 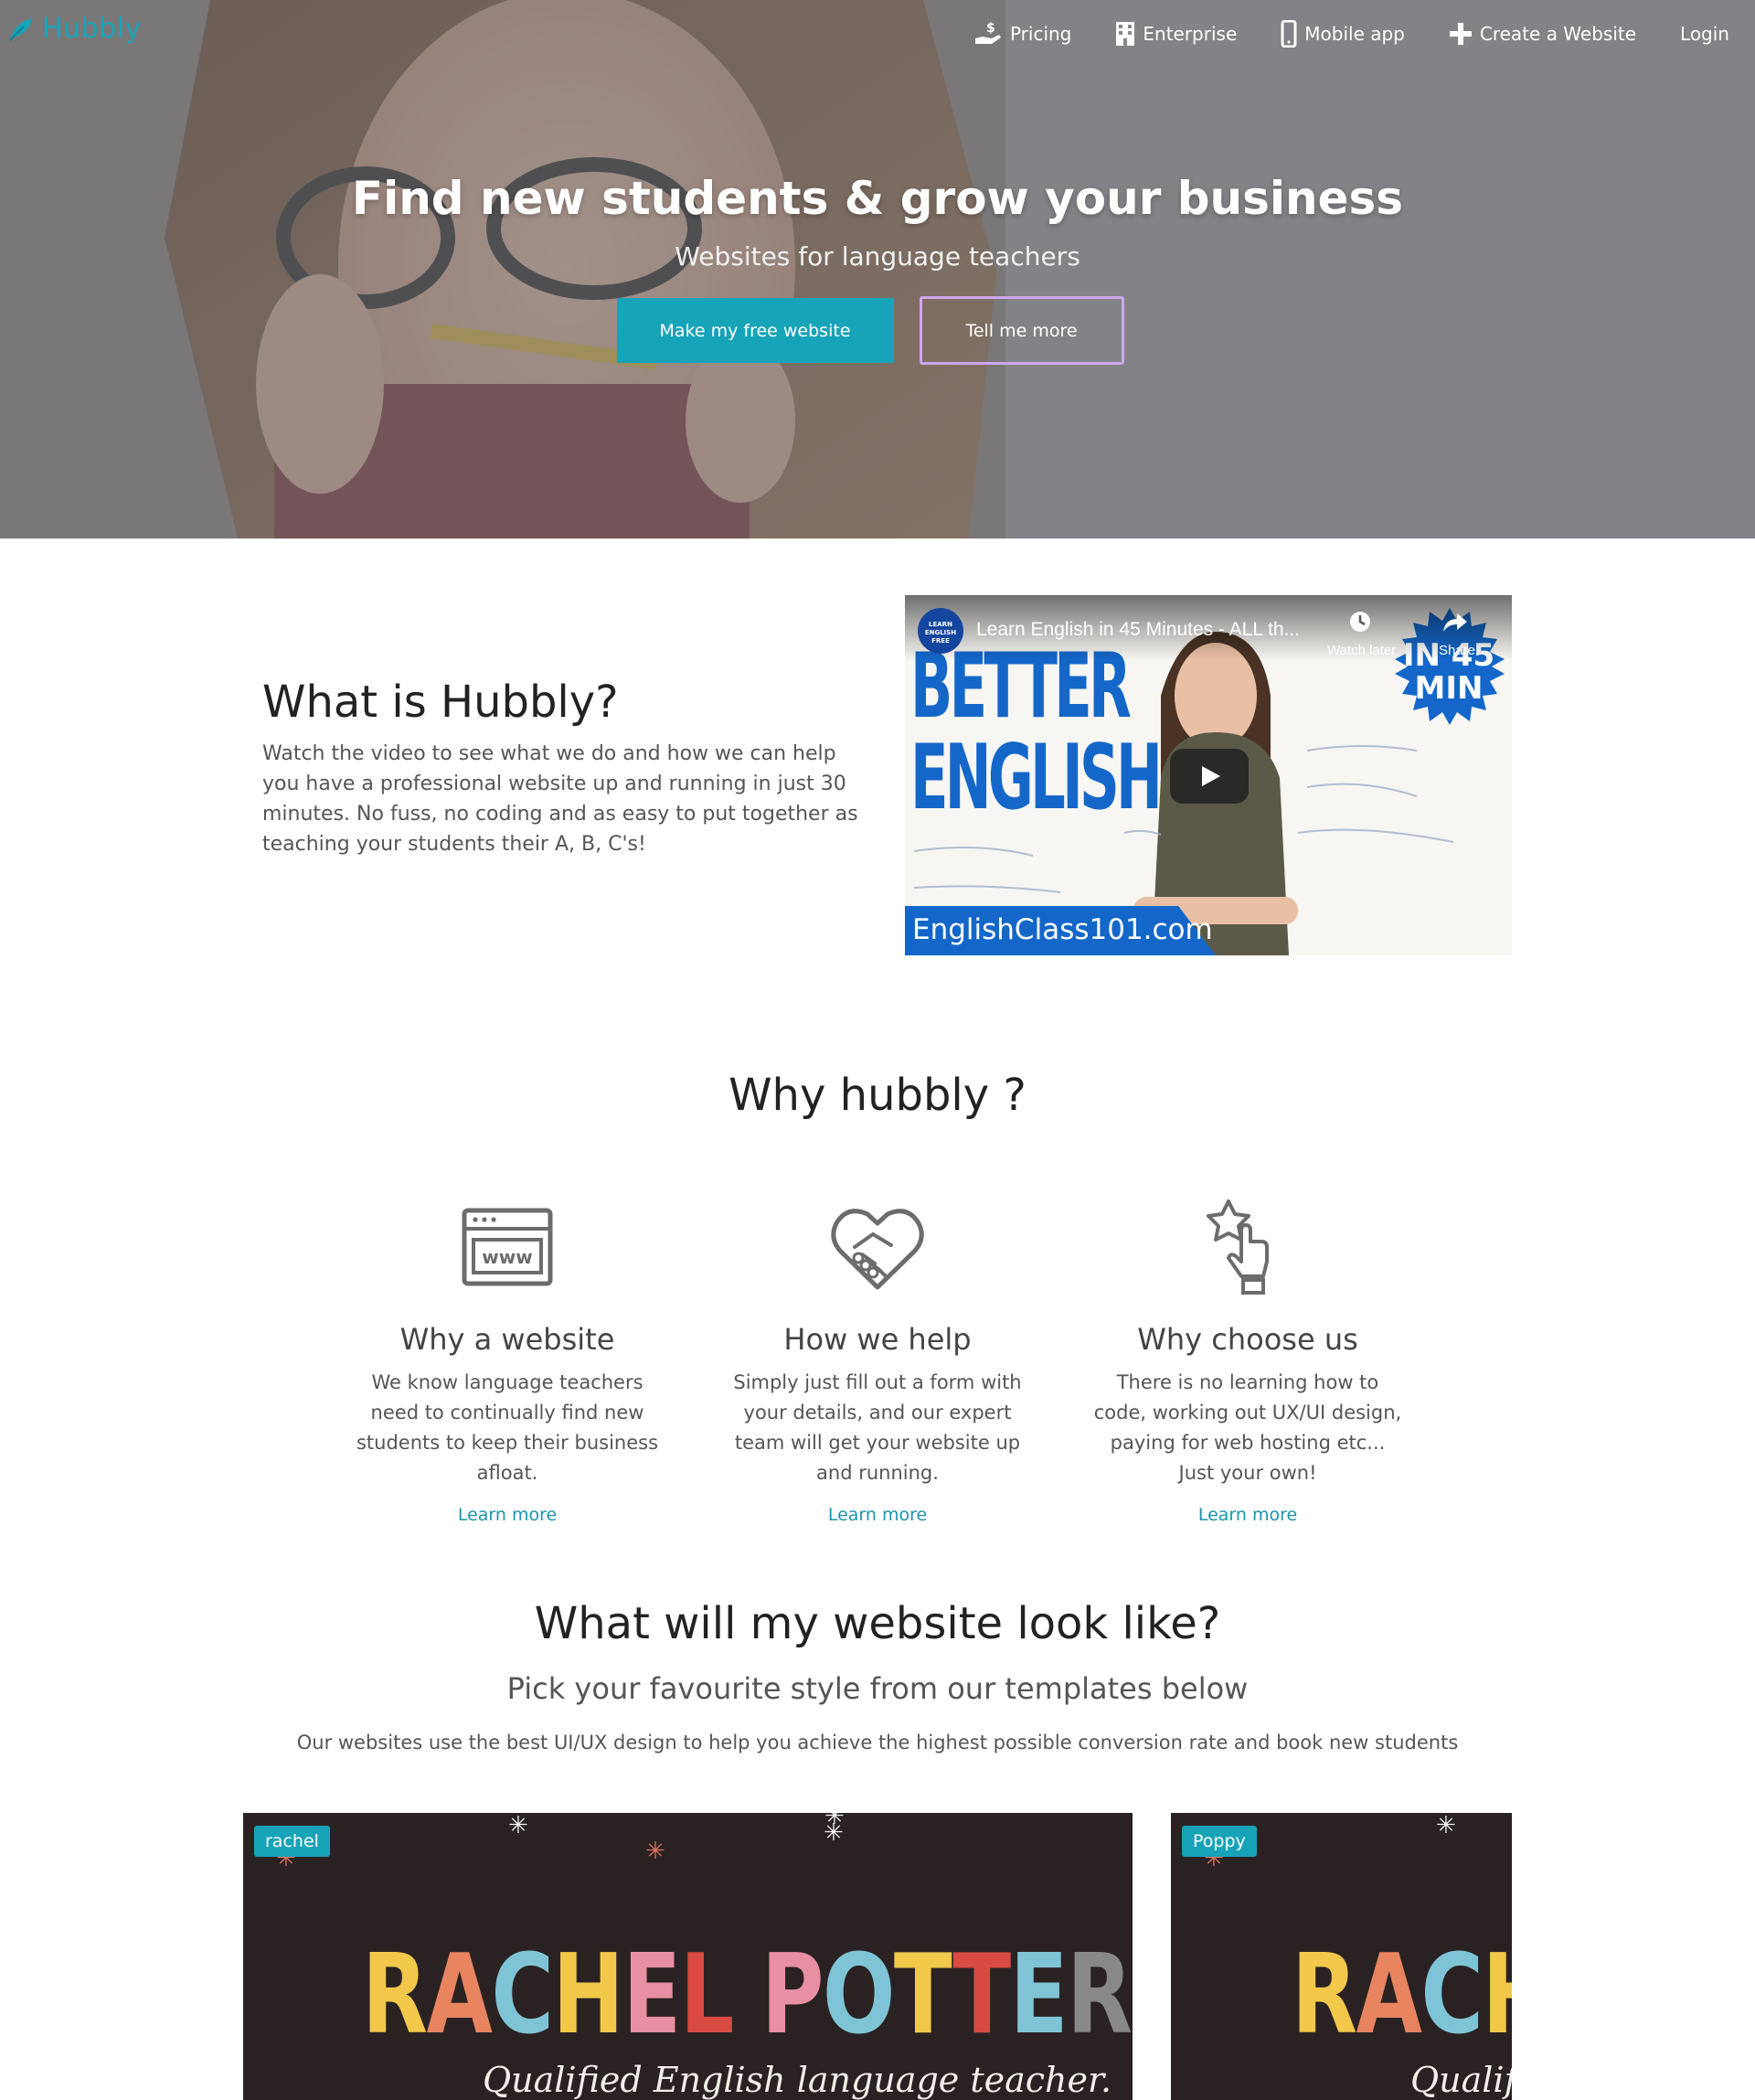 What do you see at coordinates (1191, 34) in the screenshot?
I see `nav-enterprise-label: Enterprise` at bounding box center [1191, 34].